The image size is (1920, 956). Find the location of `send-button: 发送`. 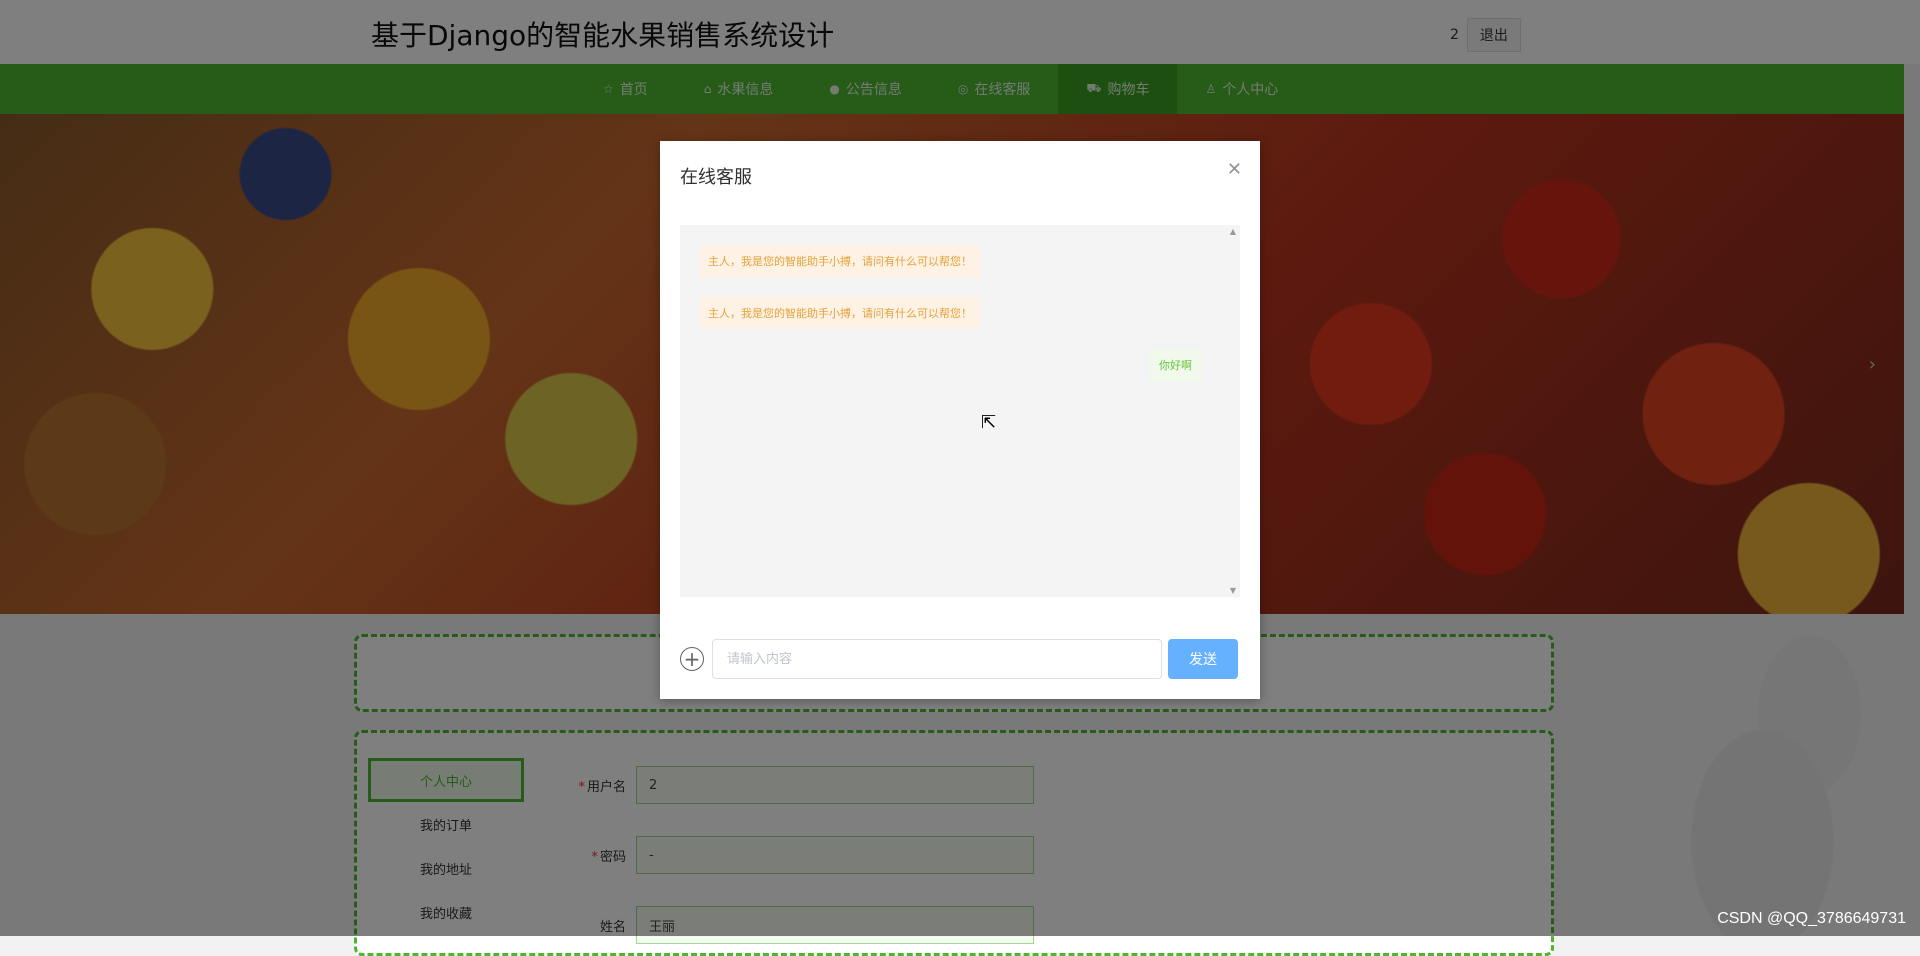

send-button: 发送 is located at coordinates (1203, 659).